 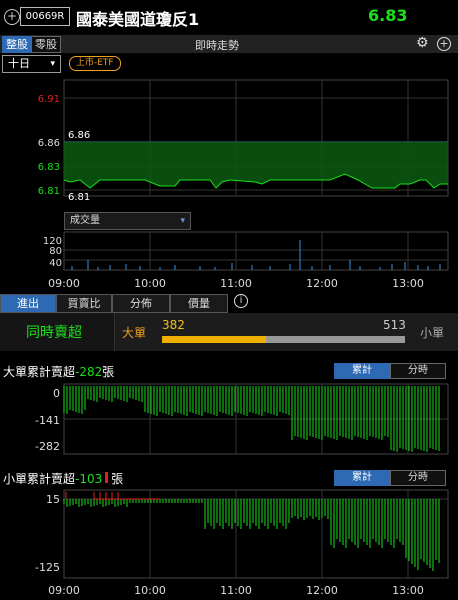 I want to click on small-acc-label: 小單累計賣超-103 張, so click(x=63, y=478).